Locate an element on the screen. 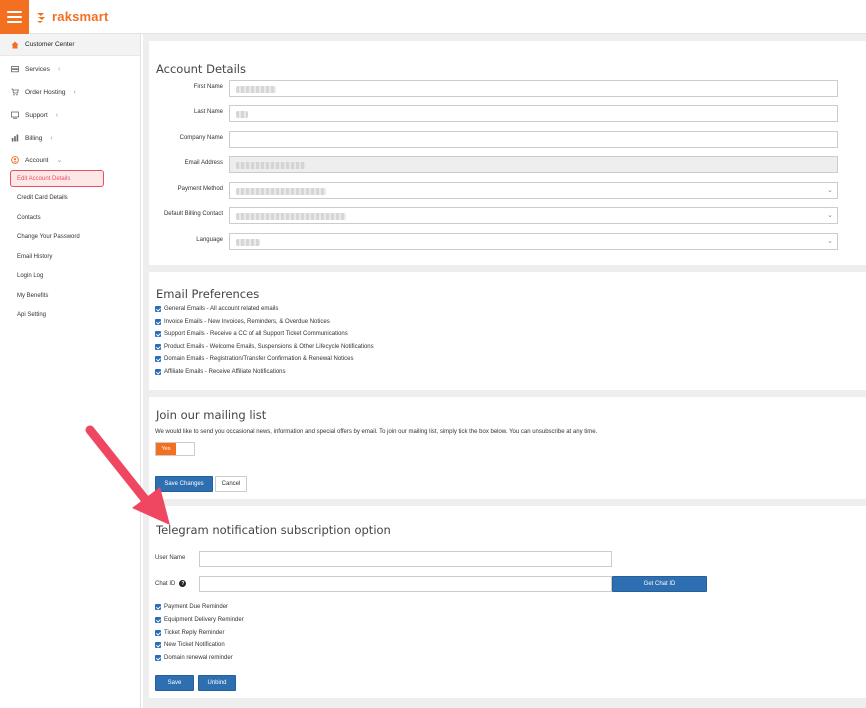 The height and width of the screenshot is (708, 866). user-name-label: User Name is located at coordinates (170, 558).